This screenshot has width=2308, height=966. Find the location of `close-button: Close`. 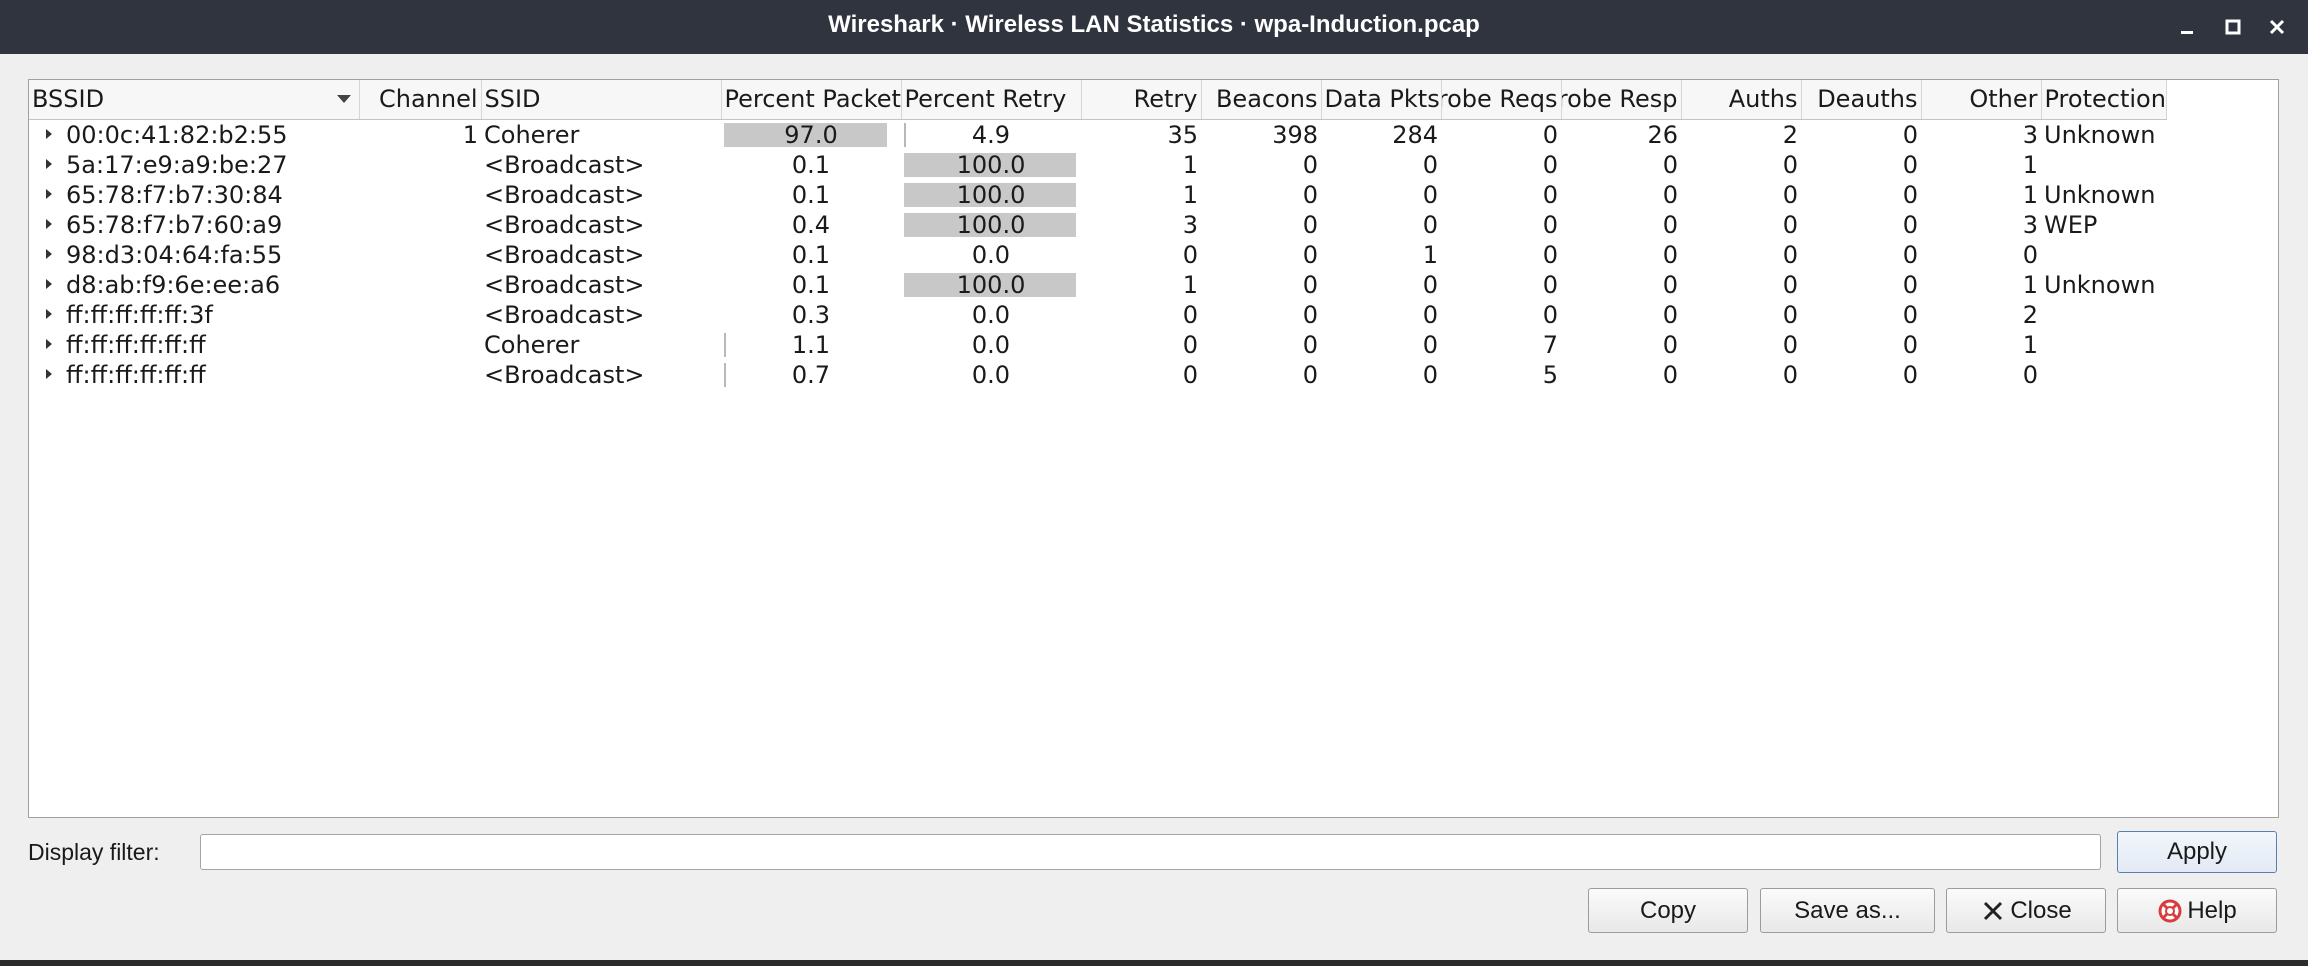

close-button: Close is located at coordinates (2026, 910).